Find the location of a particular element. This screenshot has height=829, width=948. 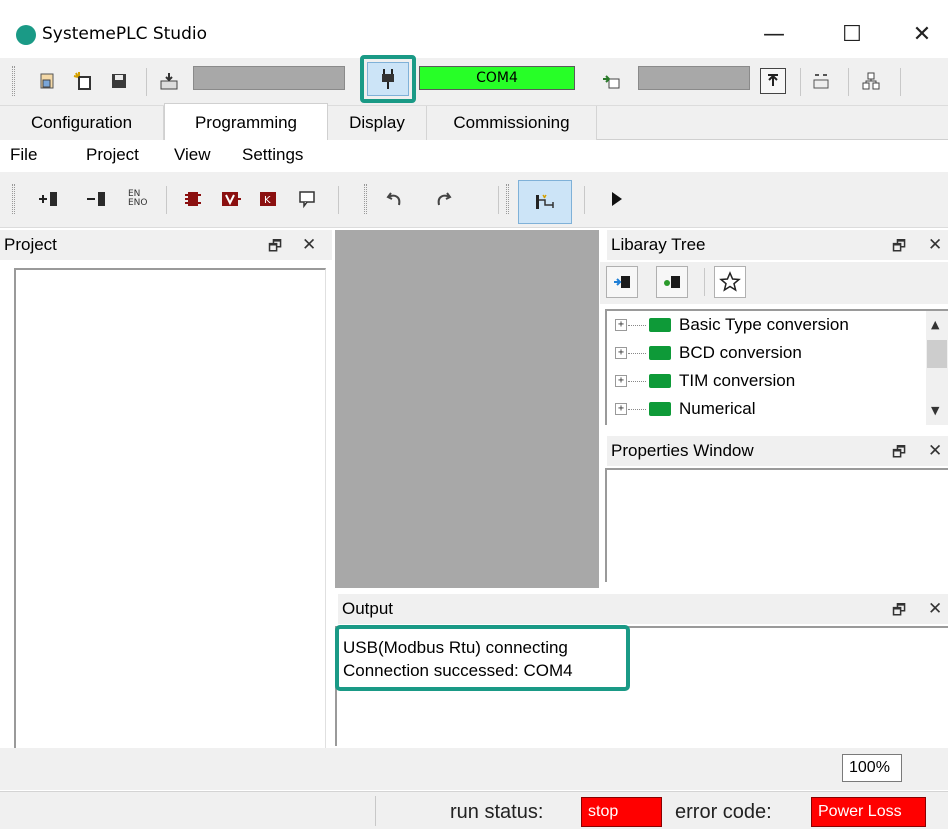

tab-display: Display is located at coordinates (377, 123).